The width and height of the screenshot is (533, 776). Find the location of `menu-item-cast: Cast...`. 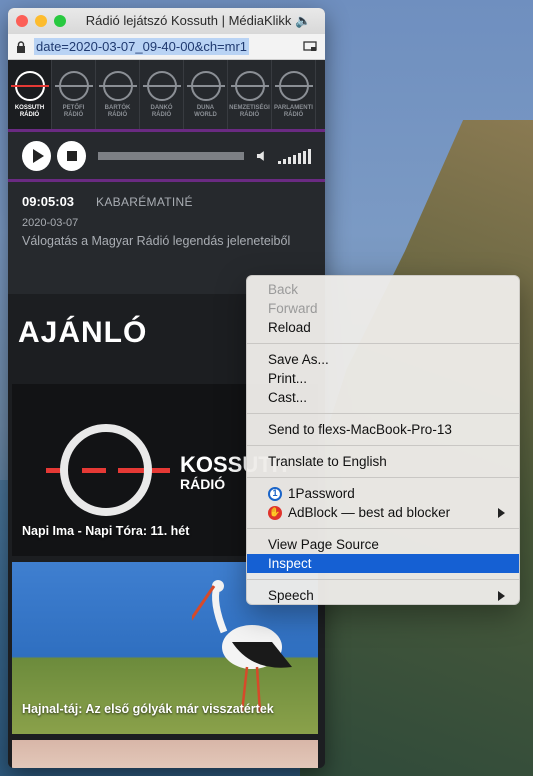

menu-item-cast: Cast... is located at coordinates (383, 397).